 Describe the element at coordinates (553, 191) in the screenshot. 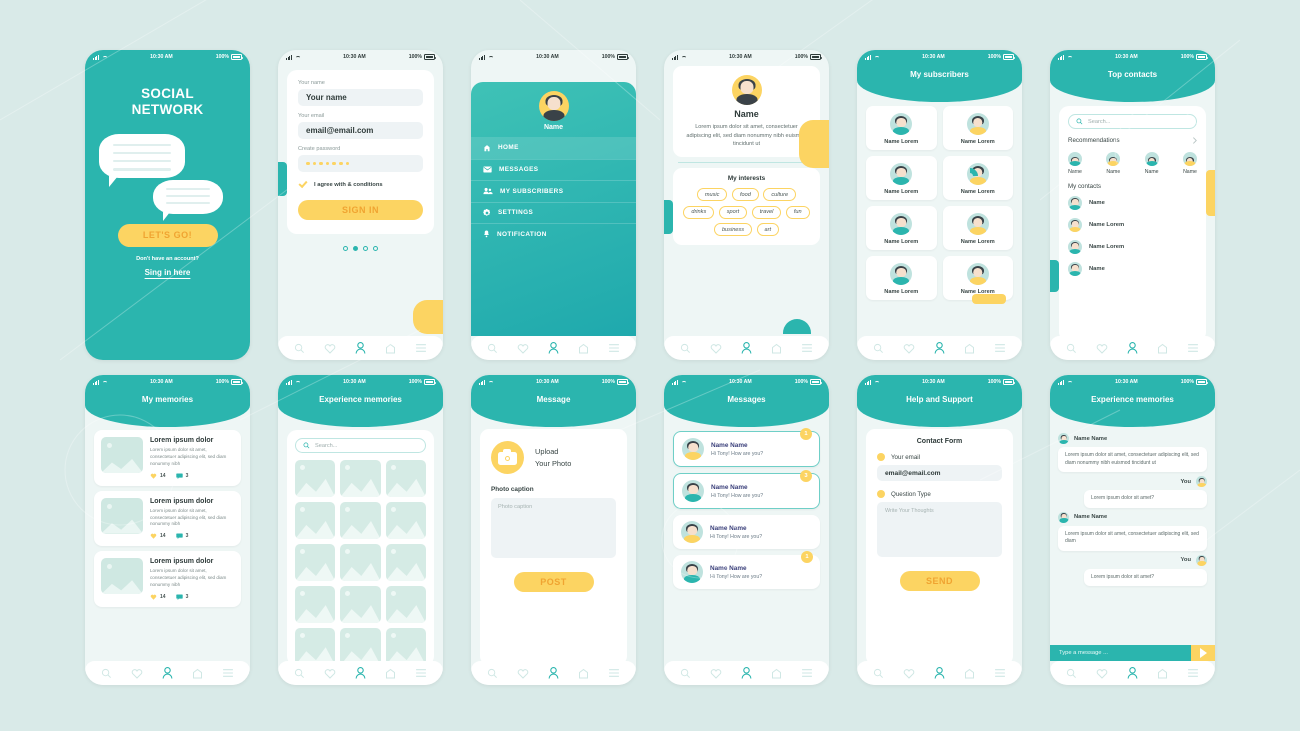

I see `menu-item-subscribers: MY SUBSCRIBERS` at that location.